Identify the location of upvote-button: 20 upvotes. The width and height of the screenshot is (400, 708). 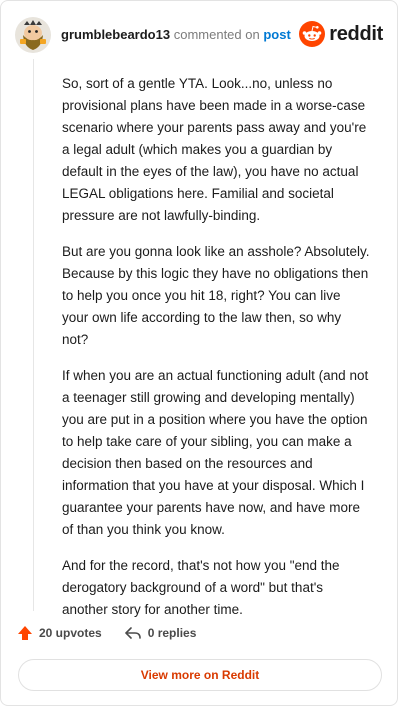
(59, 633).